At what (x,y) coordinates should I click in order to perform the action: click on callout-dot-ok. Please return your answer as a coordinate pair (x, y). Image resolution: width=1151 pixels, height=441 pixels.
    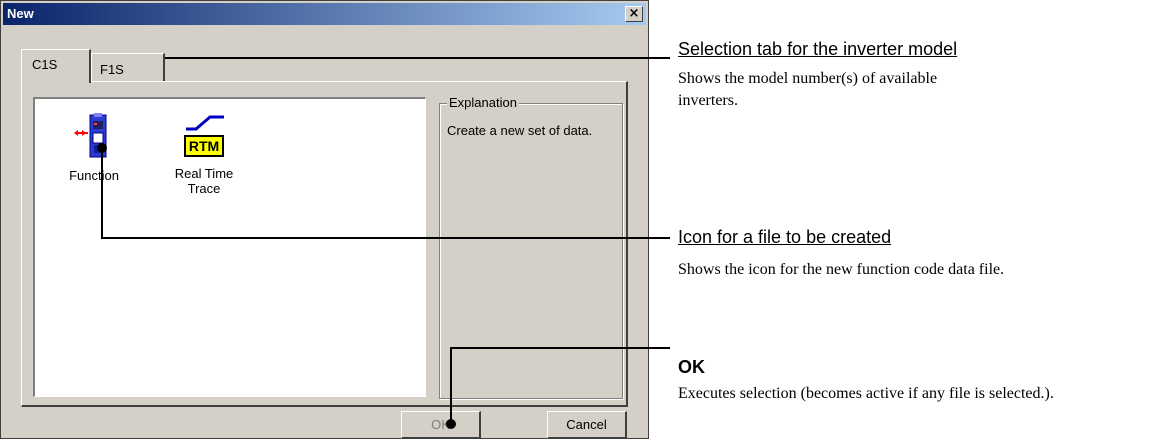
    Looking at the image, I should click on (451, 424).